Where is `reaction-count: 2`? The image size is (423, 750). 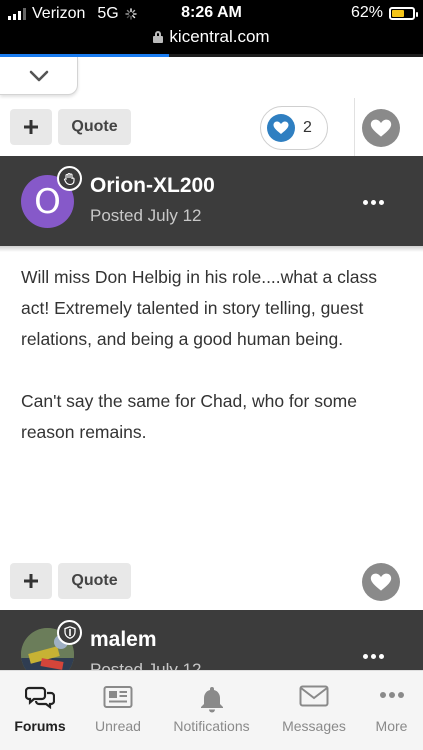
reaction-count: 2 is located at coordinates (307, 127).